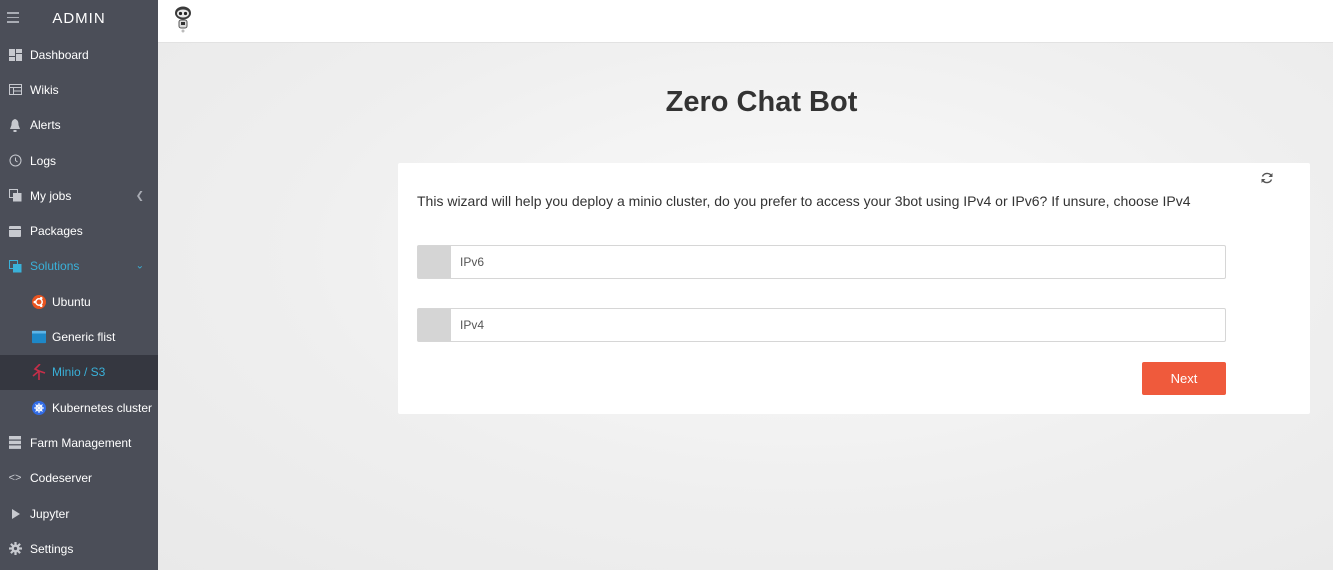  Describe the element at coordinates (139, 266) in the screenshot. I see `chevron-down-icon: ⌄` at that location.